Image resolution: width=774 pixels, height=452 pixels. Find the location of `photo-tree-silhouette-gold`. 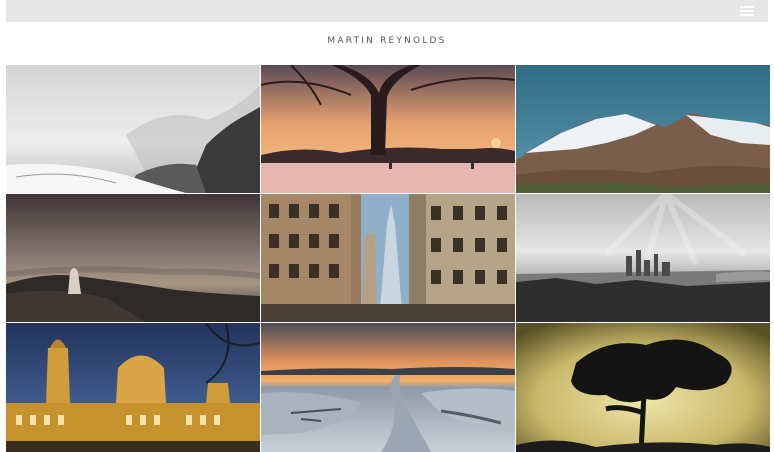

photo-tree-silhouette-gold is located at coordinates (643, 387).